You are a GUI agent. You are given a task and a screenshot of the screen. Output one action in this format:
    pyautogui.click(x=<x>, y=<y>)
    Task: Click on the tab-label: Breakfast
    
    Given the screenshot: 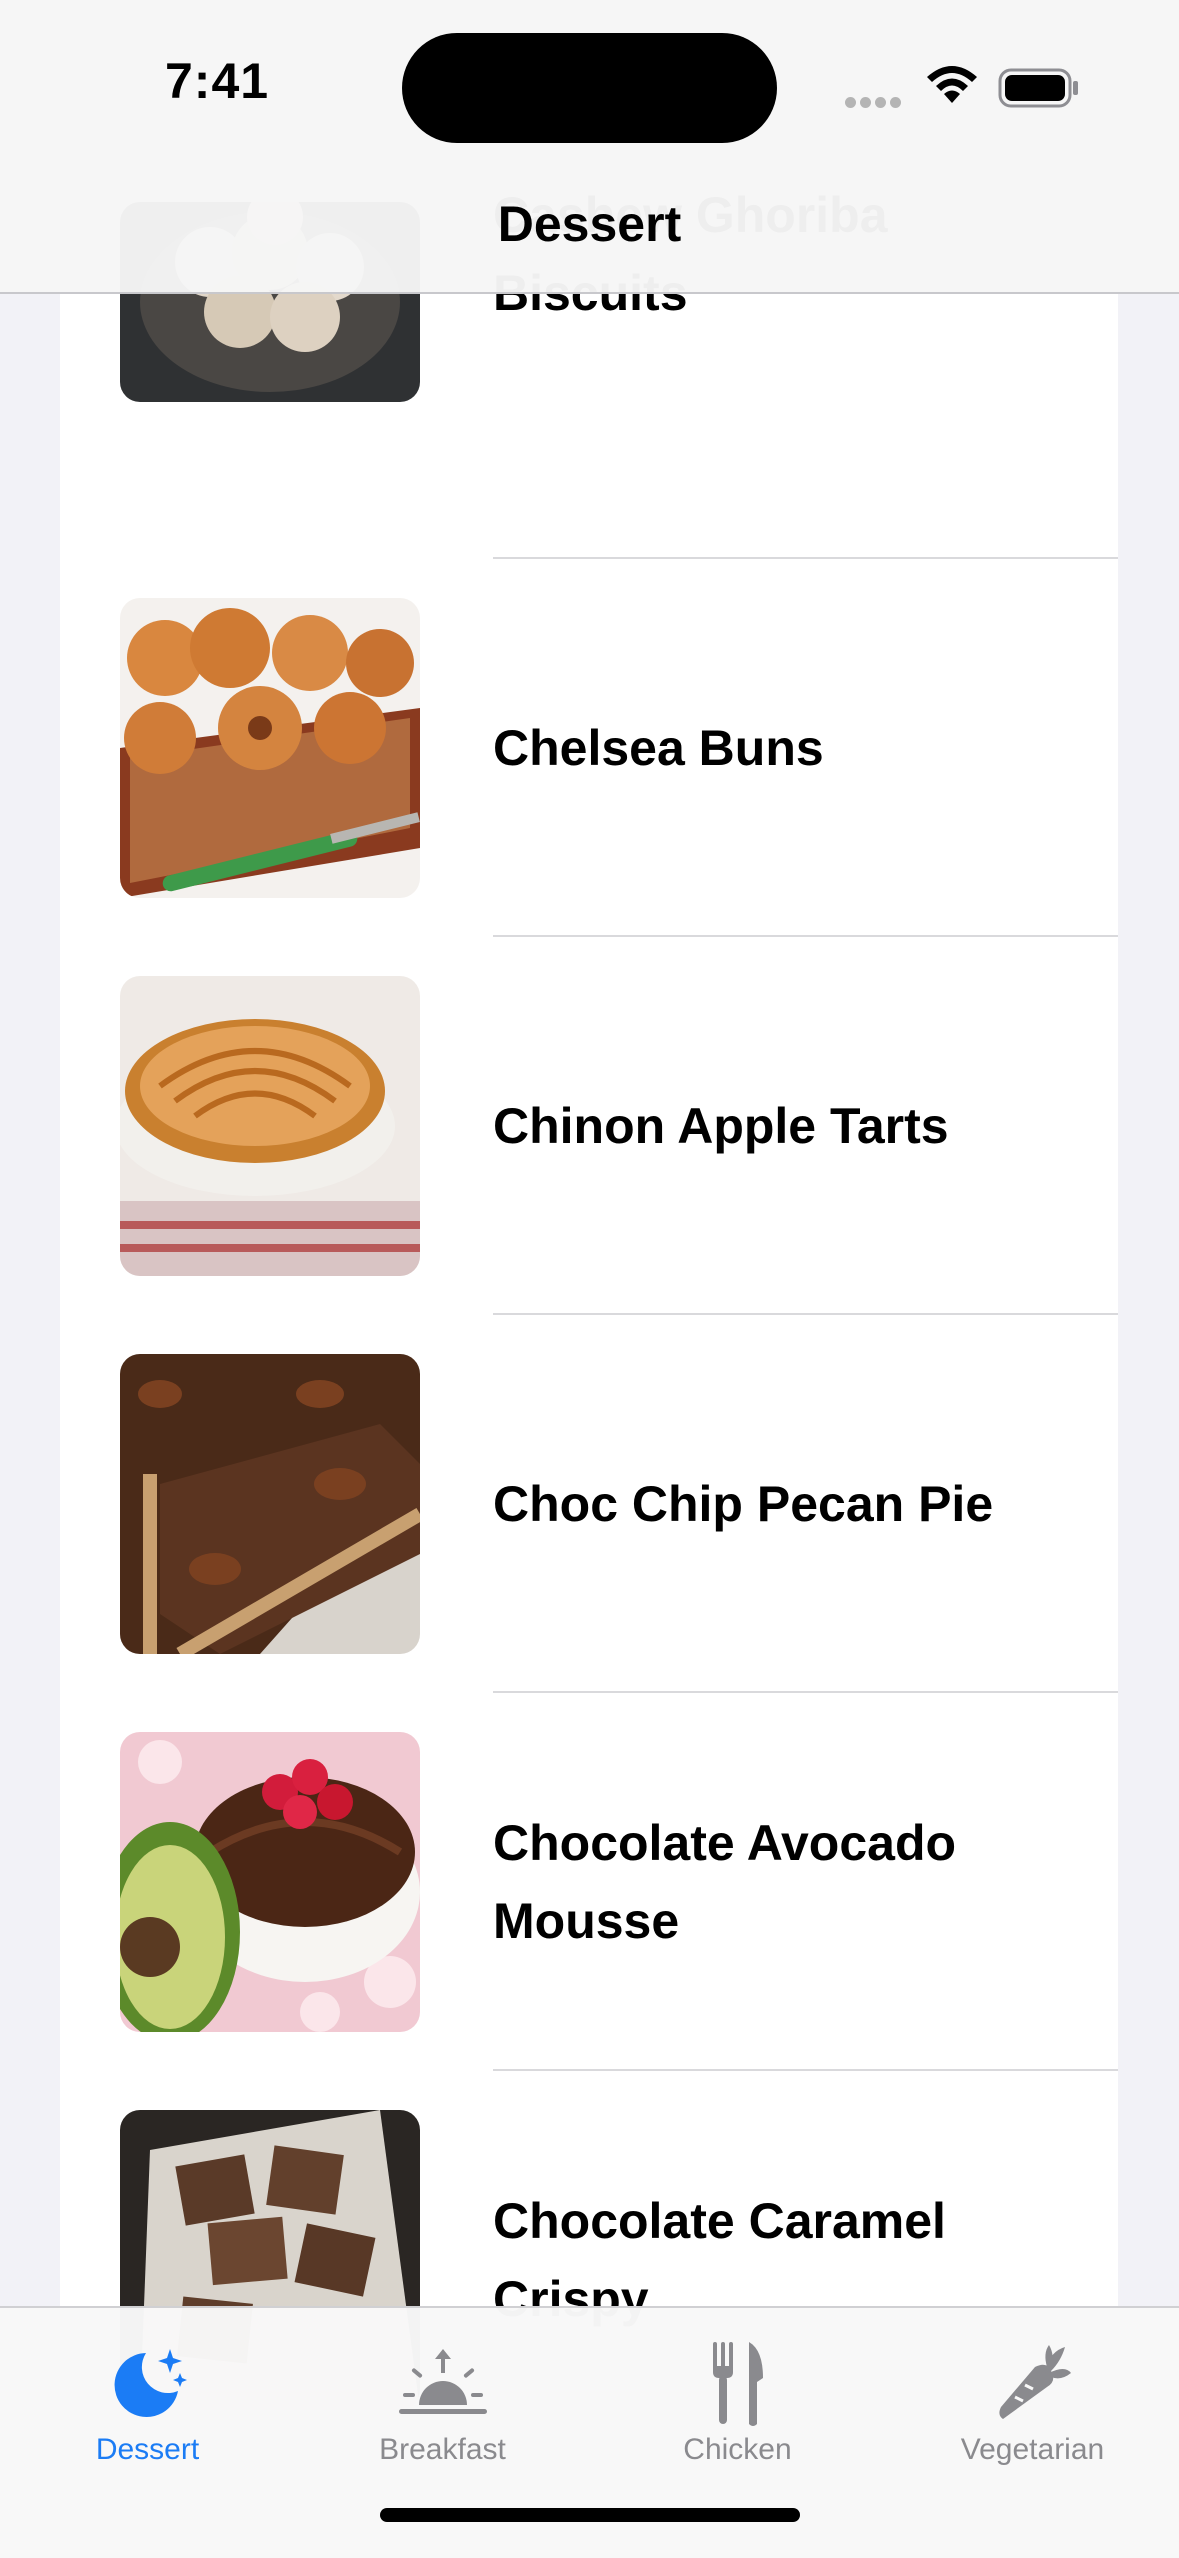 What is the action you would take?
    pyautogui.click(x=442, y=2449)
    